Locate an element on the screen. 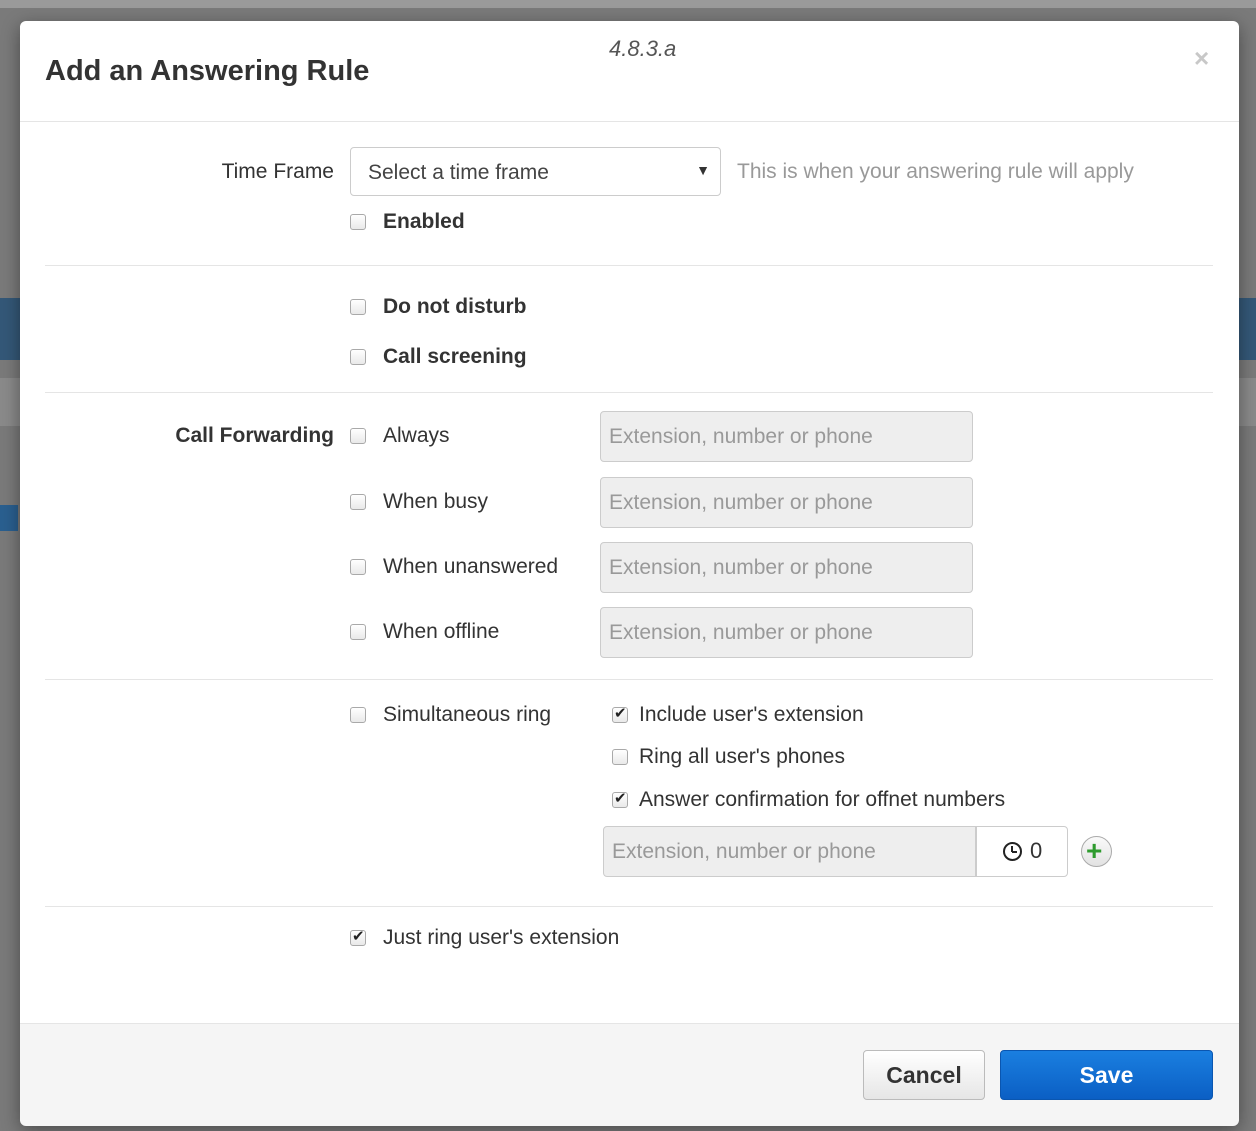 The height and width of the screenshot is (1131, 1256). forward-offline-placeholder: Extension, number or phone is located at coordinates (741, 632).